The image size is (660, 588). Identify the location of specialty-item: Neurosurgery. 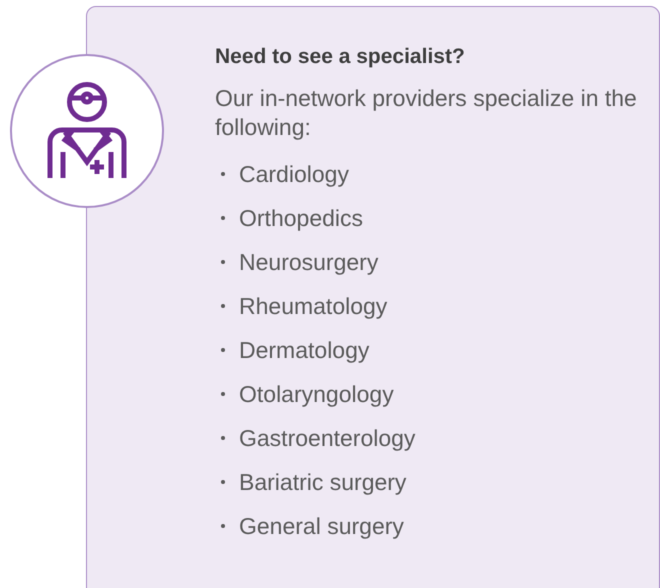
(308, 263).